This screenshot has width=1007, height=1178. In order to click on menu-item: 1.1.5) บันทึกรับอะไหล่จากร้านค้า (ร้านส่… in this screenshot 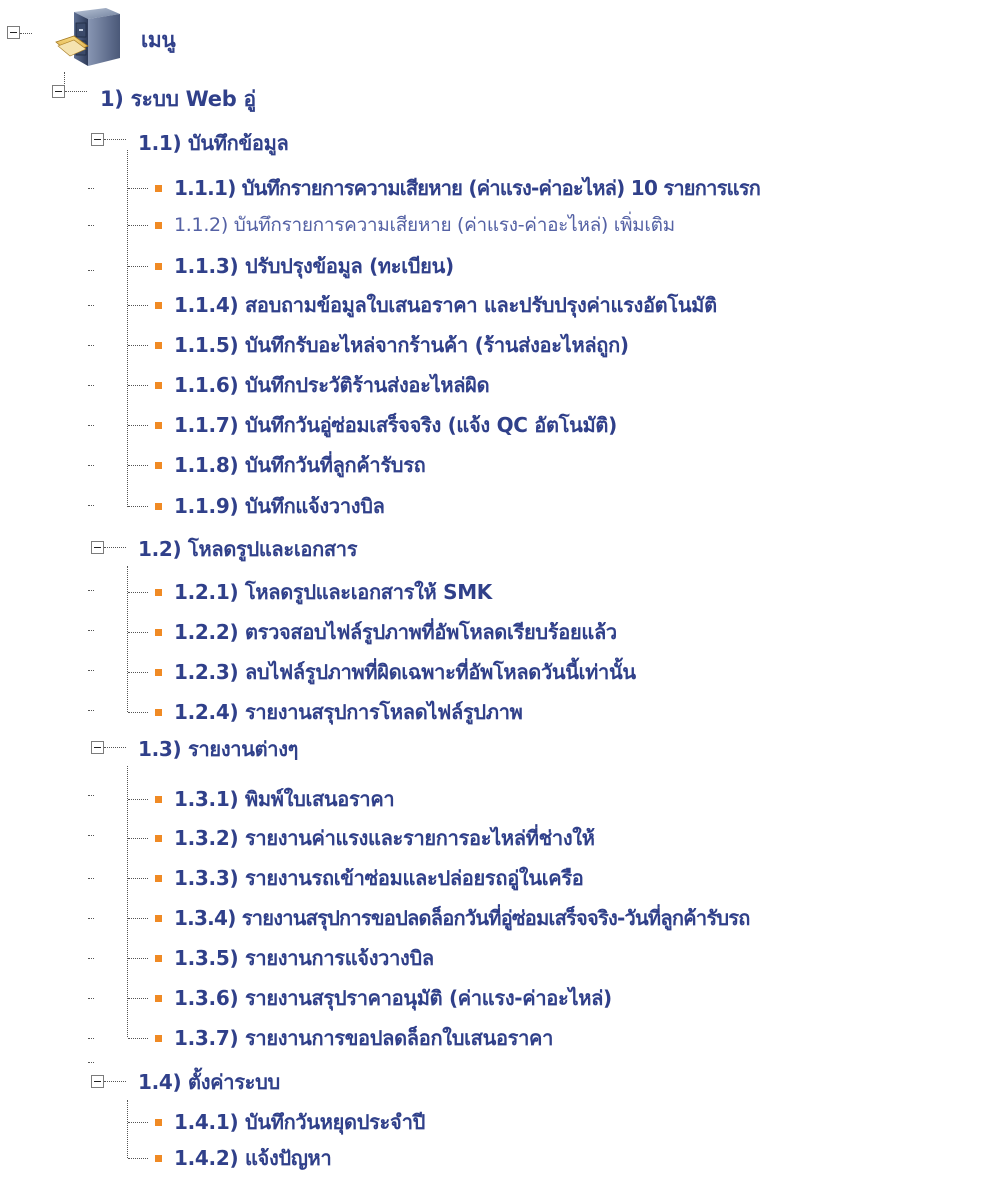, I will do `click(392, 345)`.